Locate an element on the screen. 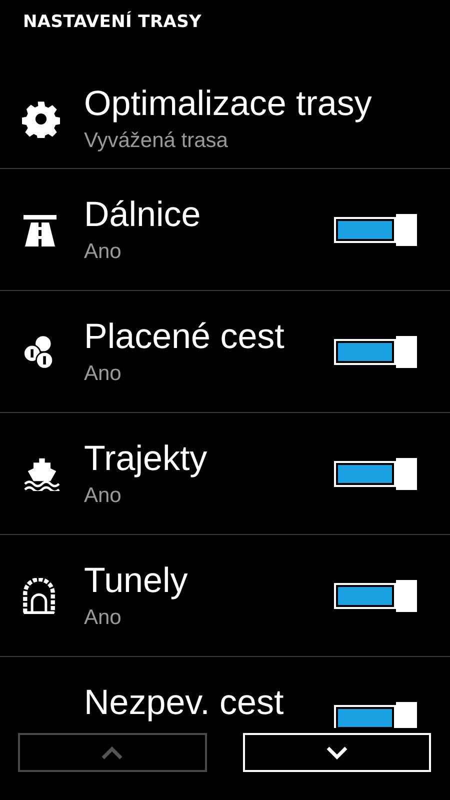  setting-title: Nezpev. cest is located at coordinates (197, 702).